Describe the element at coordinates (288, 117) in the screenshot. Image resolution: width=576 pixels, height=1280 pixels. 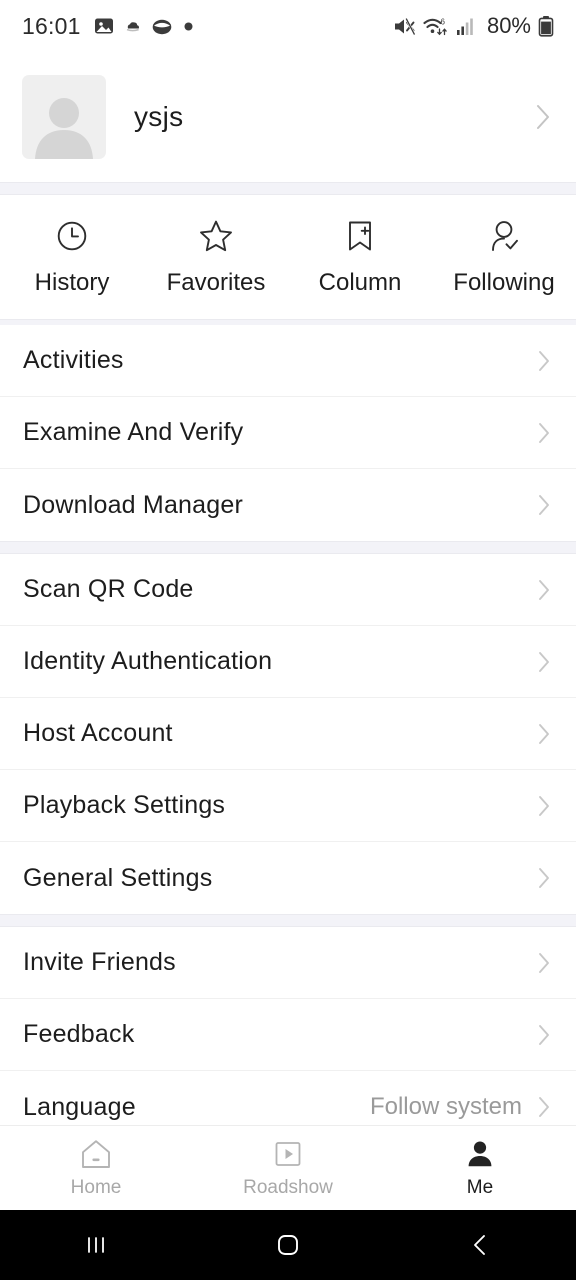
I see `profile-header: ysjs` at that location.